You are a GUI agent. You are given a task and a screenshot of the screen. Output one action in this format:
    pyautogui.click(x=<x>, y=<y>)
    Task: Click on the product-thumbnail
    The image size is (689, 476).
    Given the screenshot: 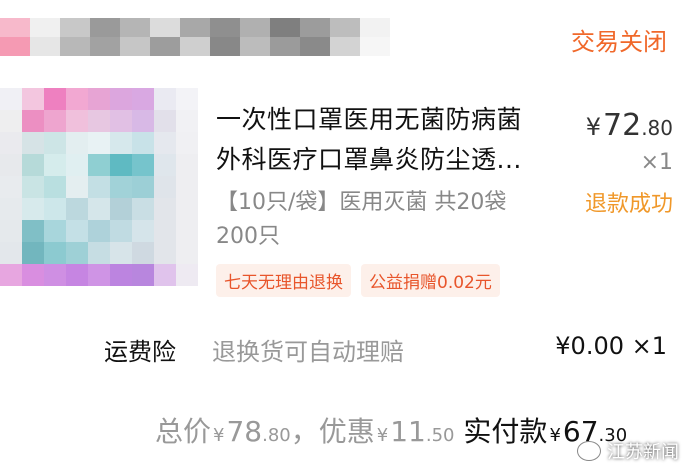 What is the action you would take?
    pyautogui.click(x=99, y=187)
    